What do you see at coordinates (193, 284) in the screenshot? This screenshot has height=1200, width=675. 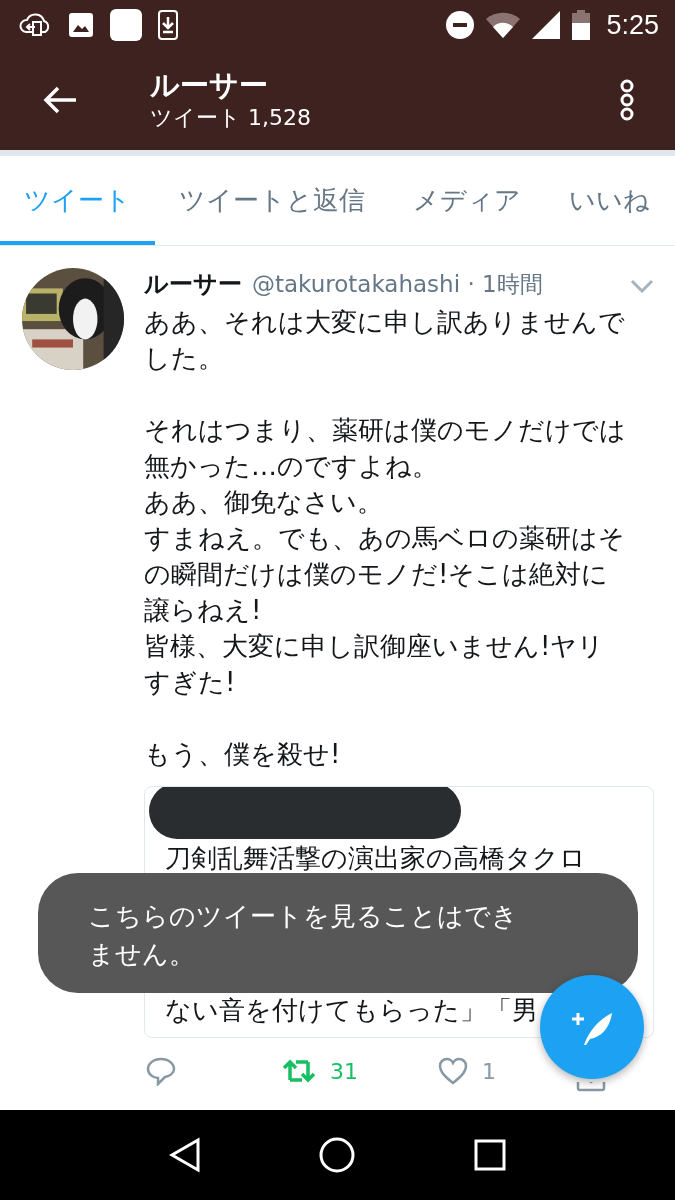 I see `author-name: ルーサー` at bounding box center [193, 284].